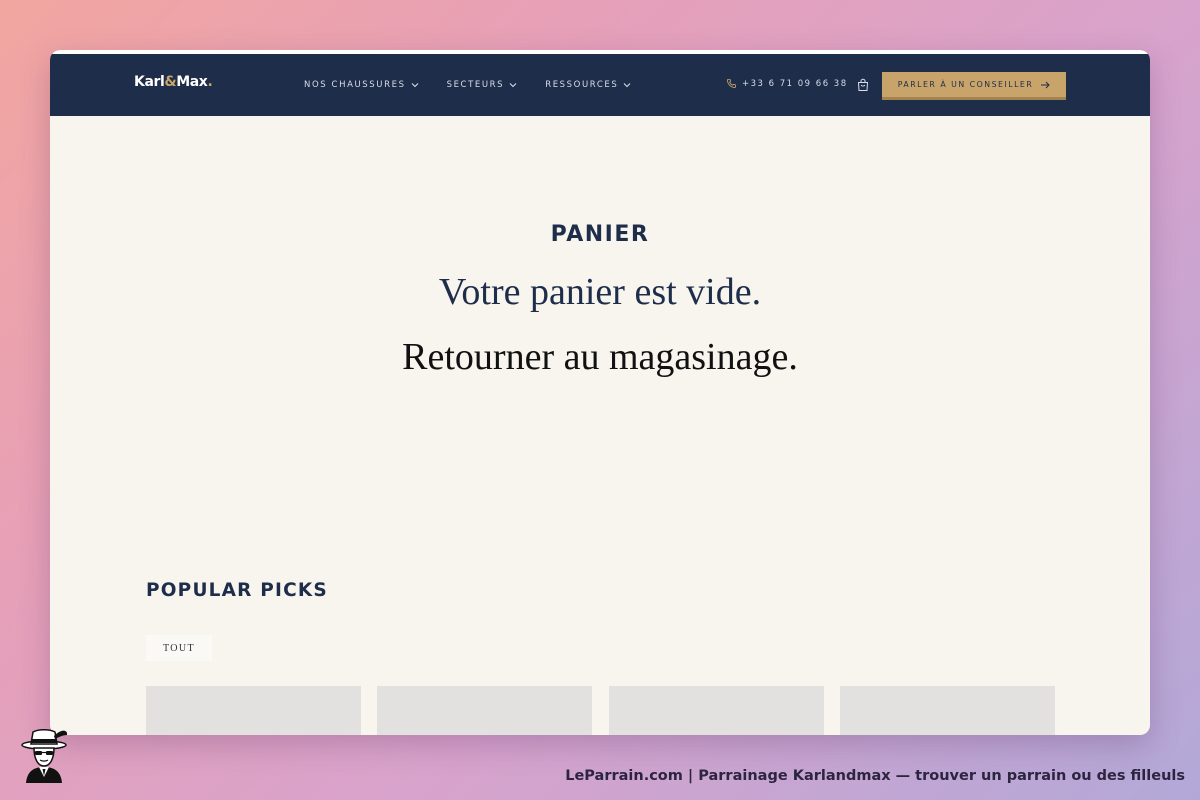 Image resolution: width=1200 pixels, height=800 pixels. Describe the element at coordinates (475, 85) in the screenshot. I see `nav-item-label: SECTEURS` at that location.